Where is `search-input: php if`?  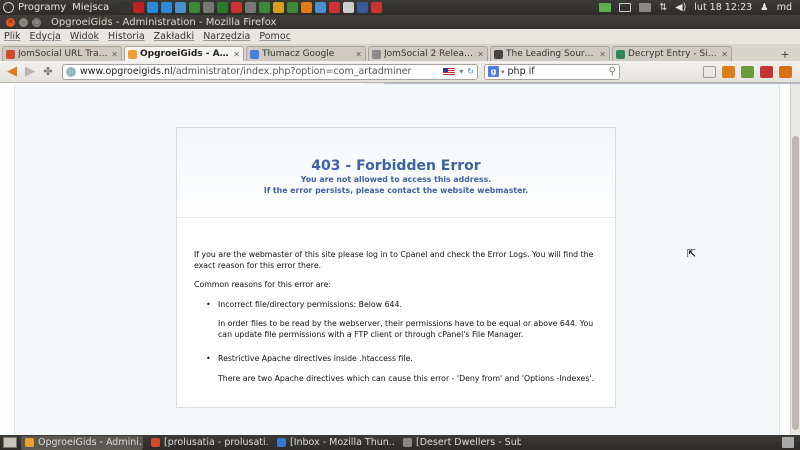 search-input: php if is located at coordinates (521, 71).